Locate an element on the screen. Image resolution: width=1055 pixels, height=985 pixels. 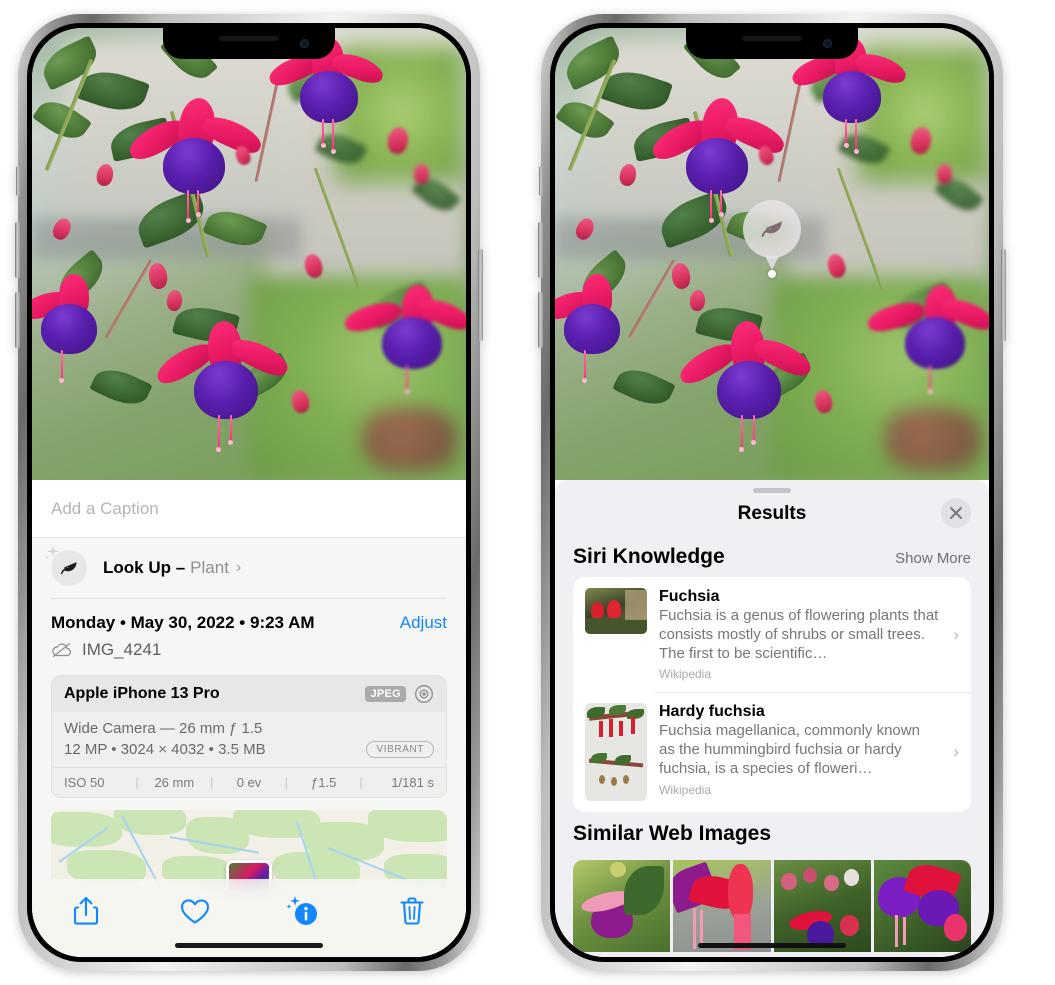
look-up-text: Look Up – Plant › is located at coordinates (172, 568).